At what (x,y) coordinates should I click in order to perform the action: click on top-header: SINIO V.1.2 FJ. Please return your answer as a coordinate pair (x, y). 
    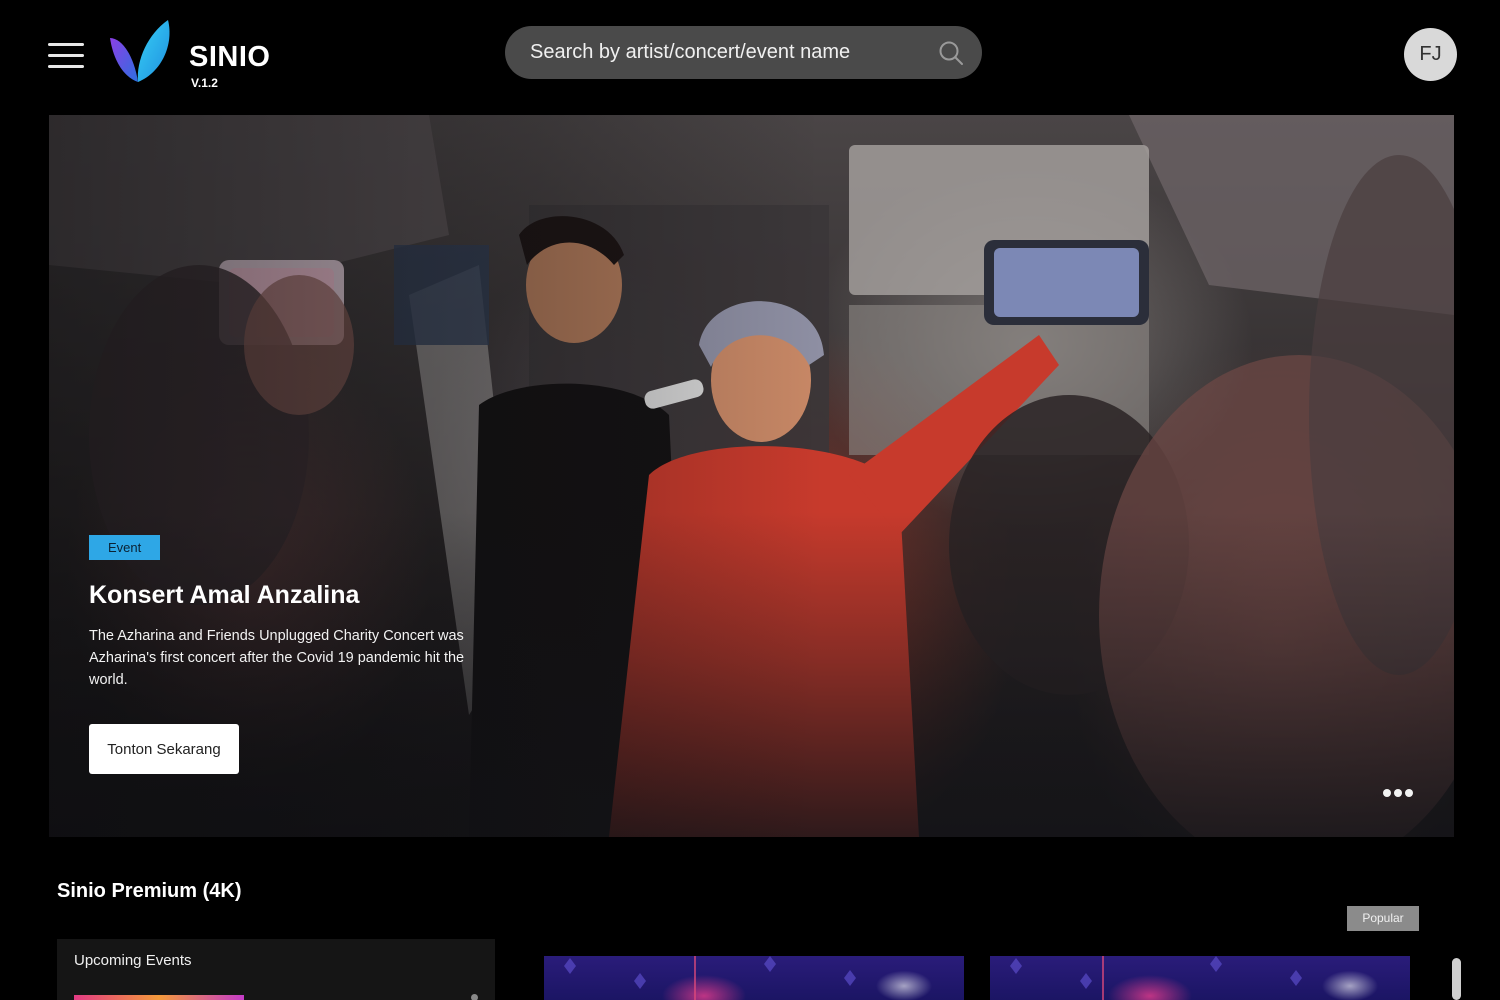
    Looking at the image, I should click on (750, 55).